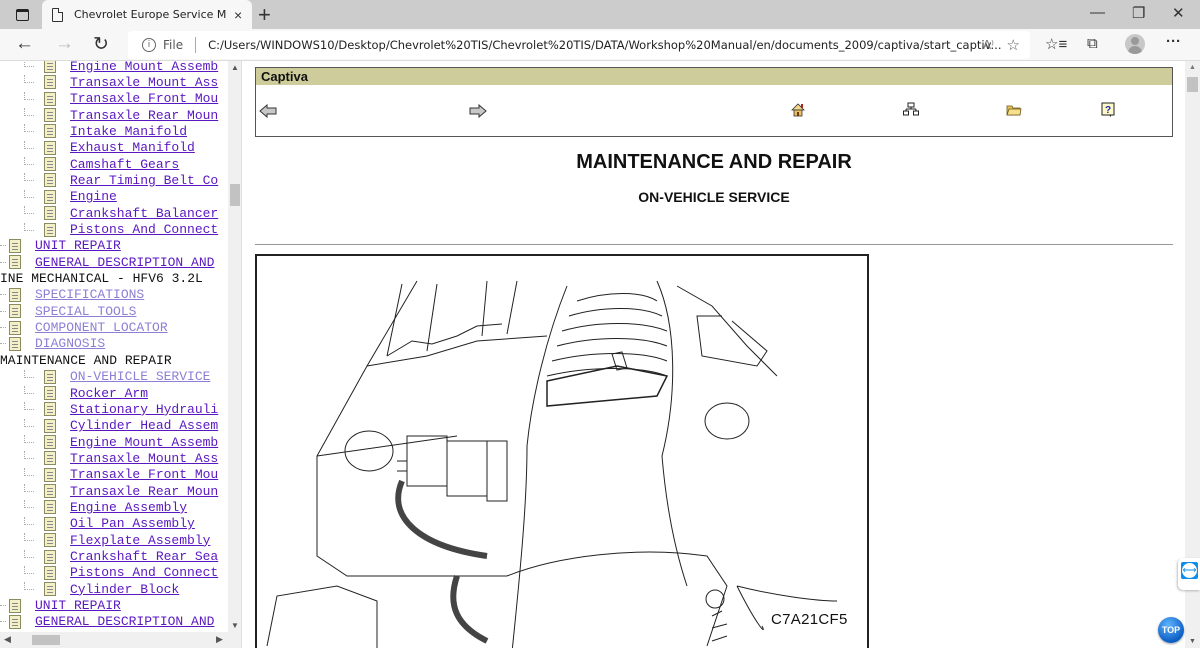  What do you see at coordinates (120, 640) in the screenshot?
I see `toc-horizontal-scrollbar: ◀ ▶` at bounding box center [120, 640].